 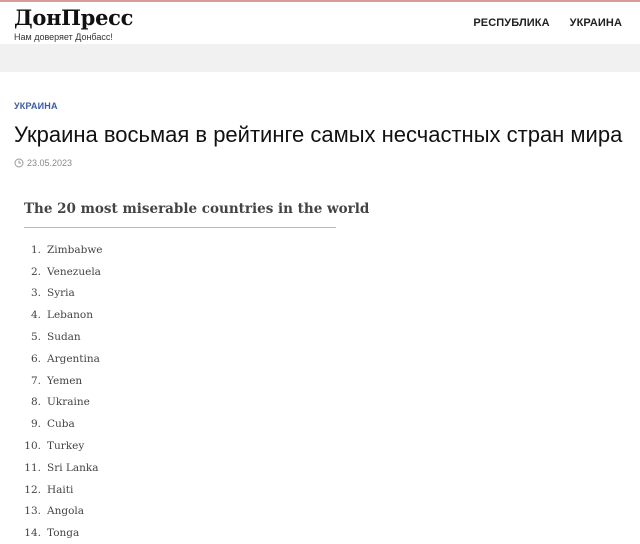 What do you see at coordinates (68, 402) in the screenshot?
I see `list-item-name: Ukraine` at bounding box center [68, 402].